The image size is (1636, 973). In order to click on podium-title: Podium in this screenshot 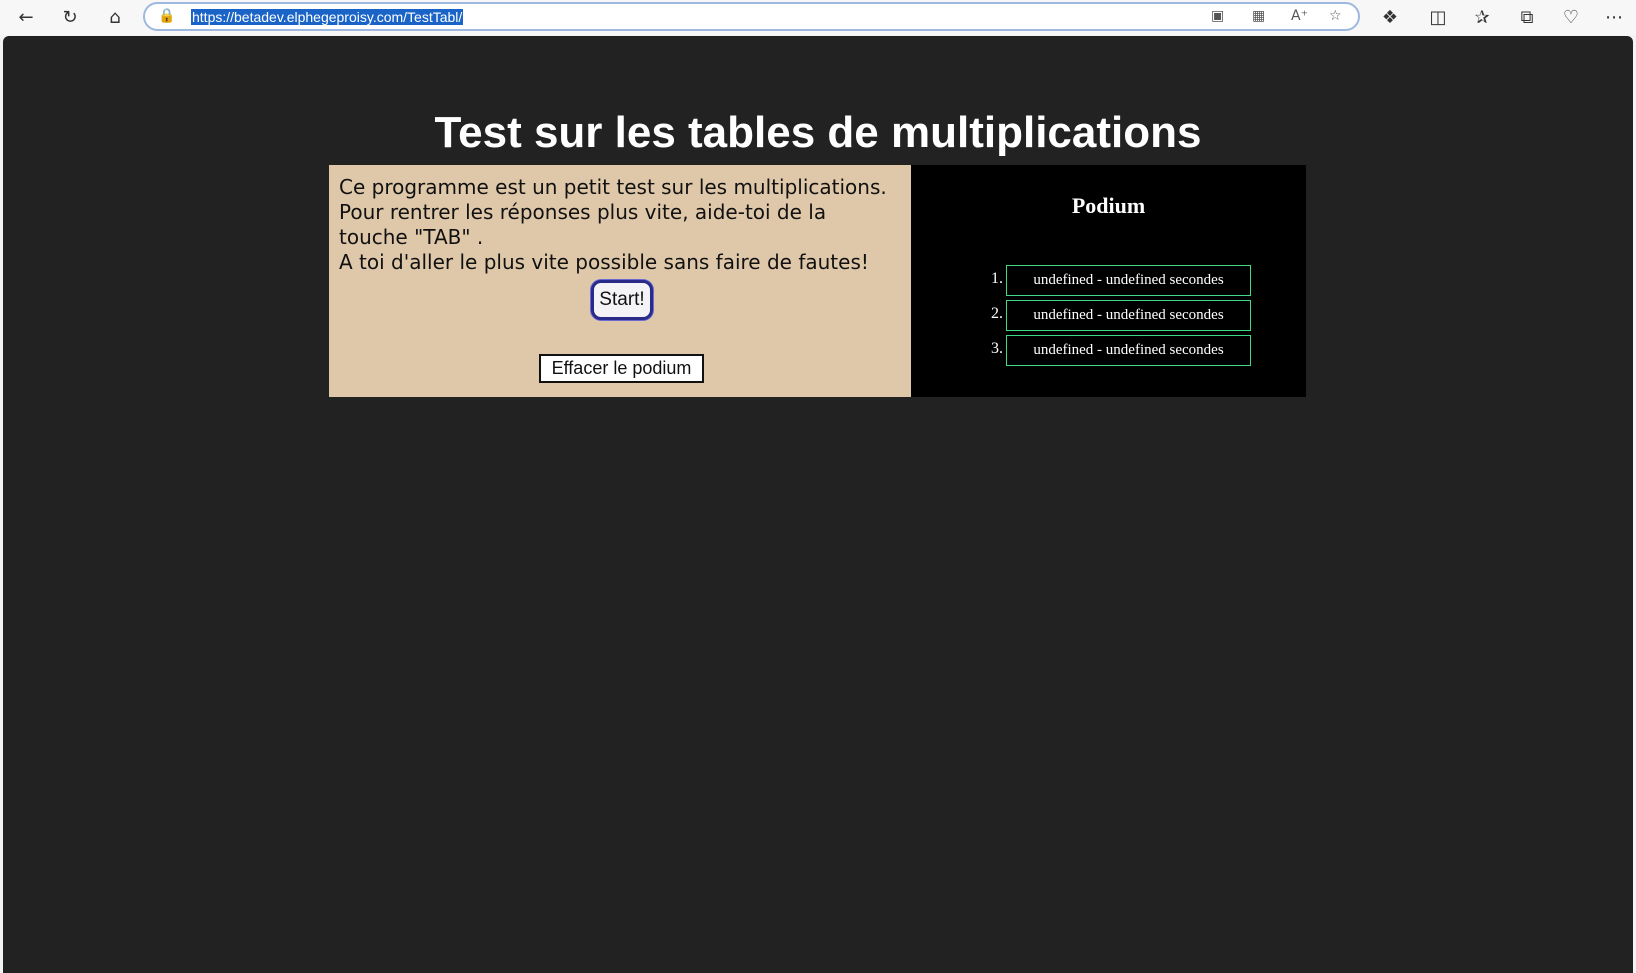, I will do `click(1108, 205)`.